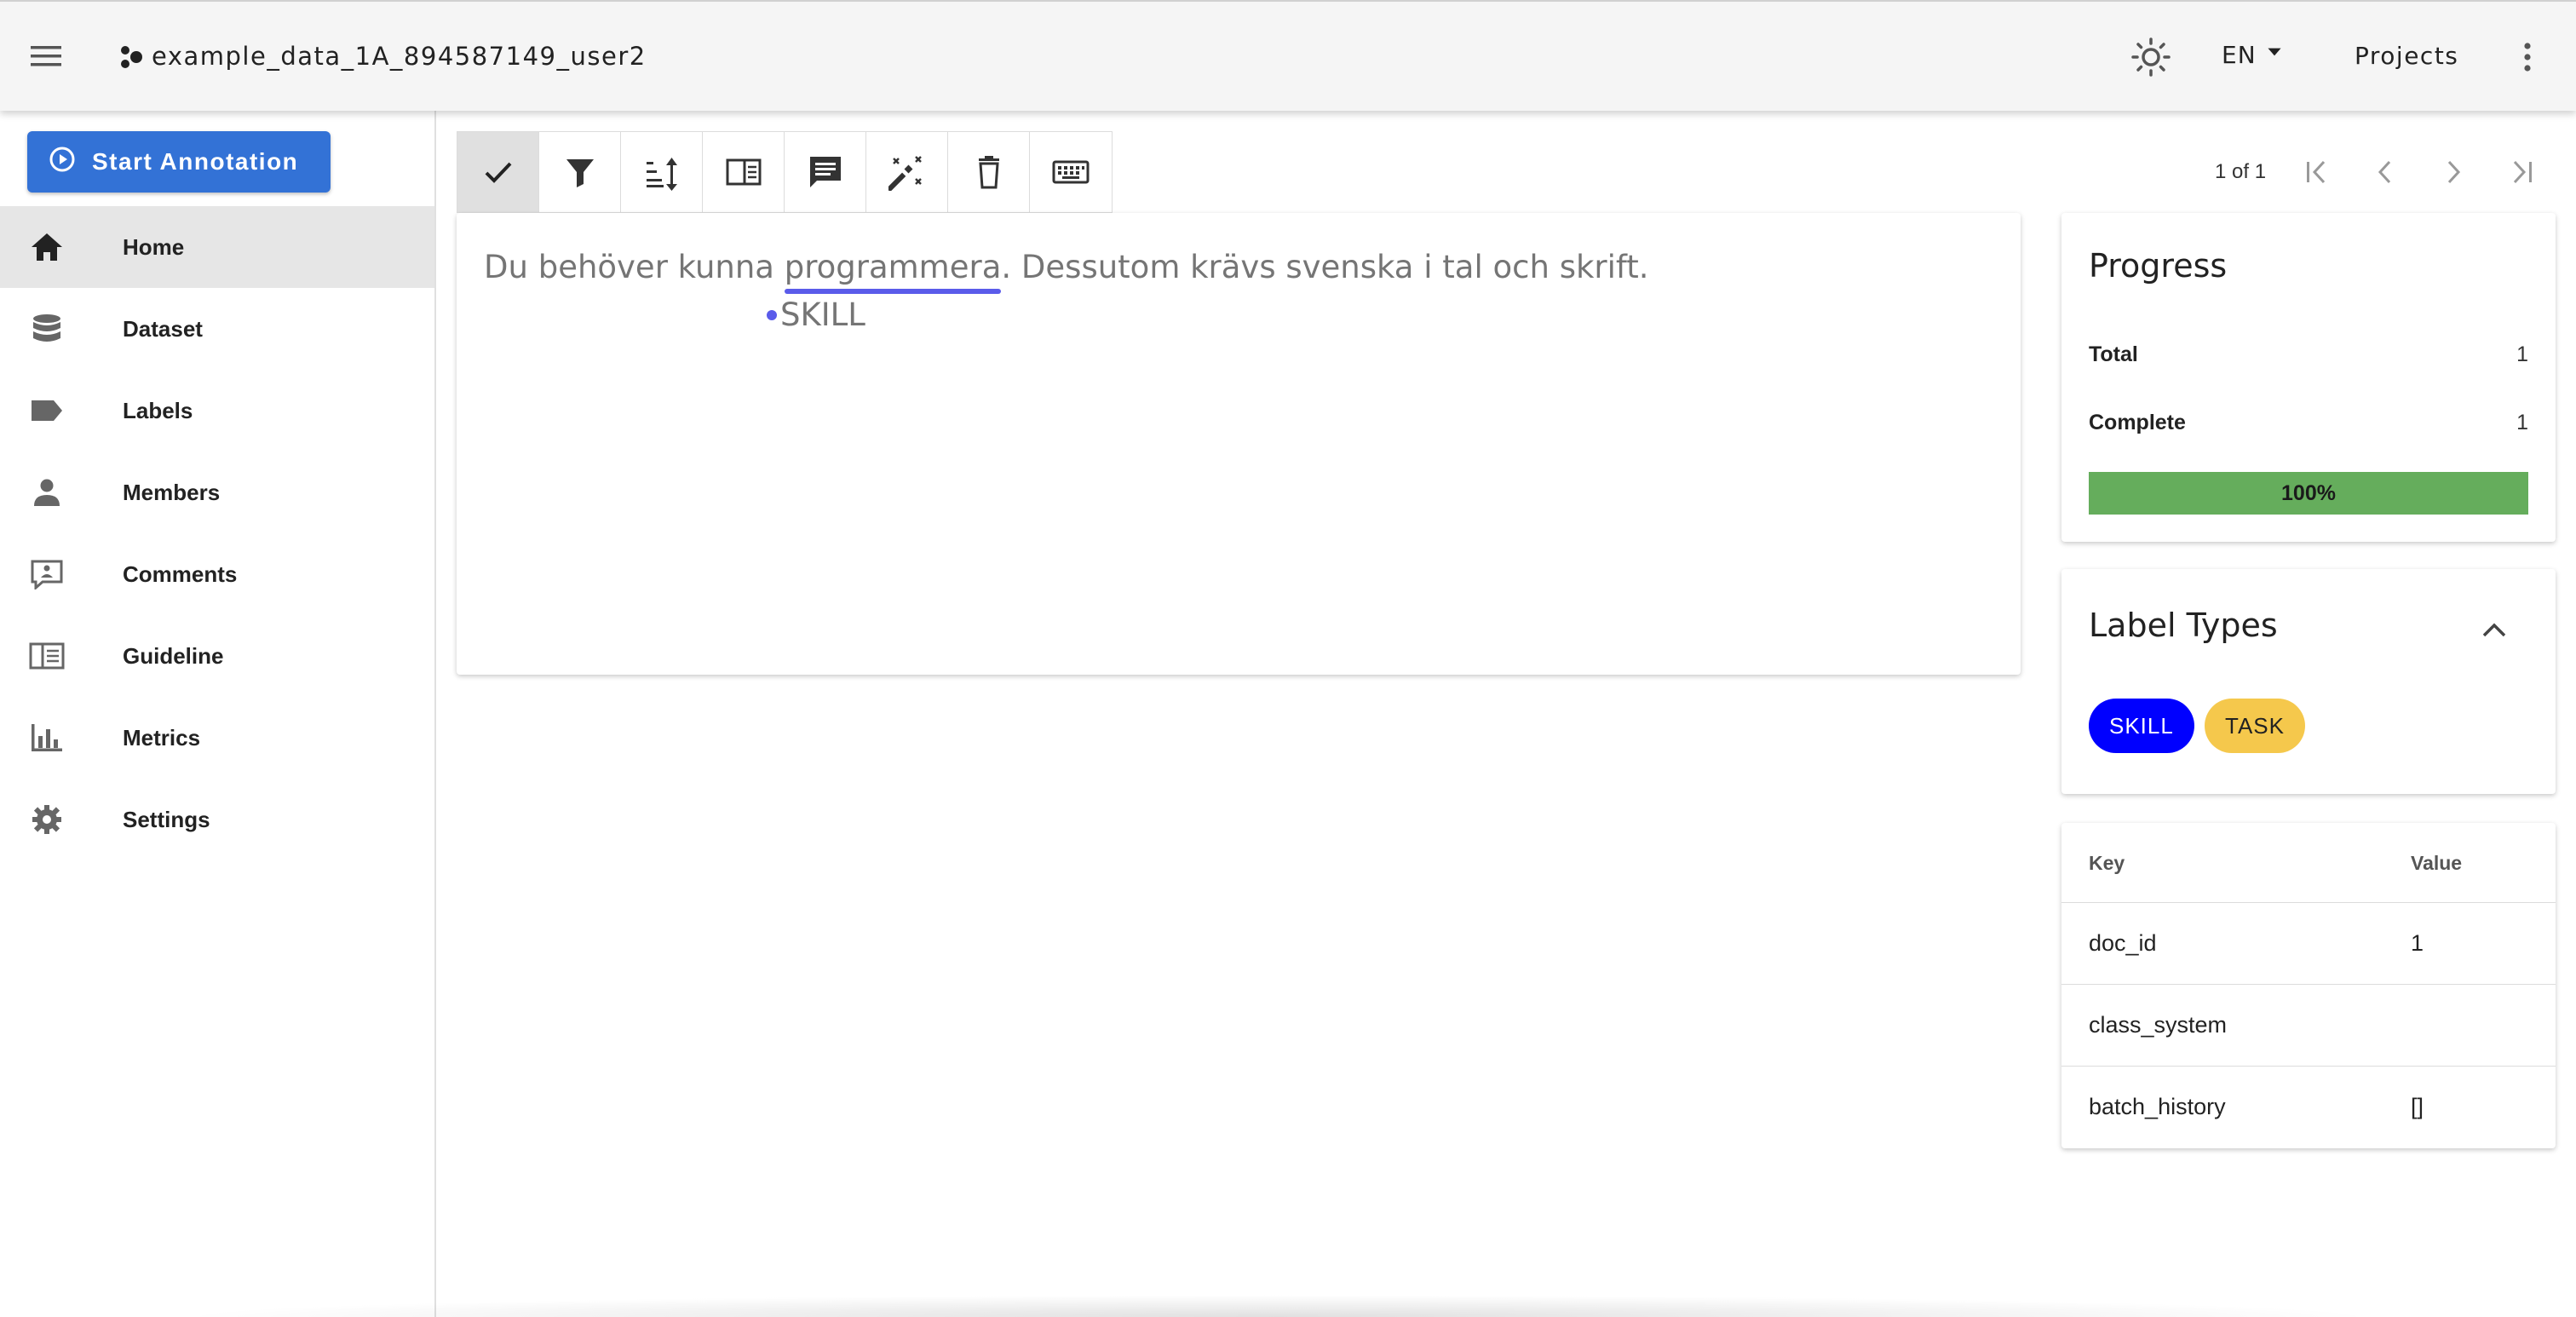  I want to click on layout-button, so click(744, 172).